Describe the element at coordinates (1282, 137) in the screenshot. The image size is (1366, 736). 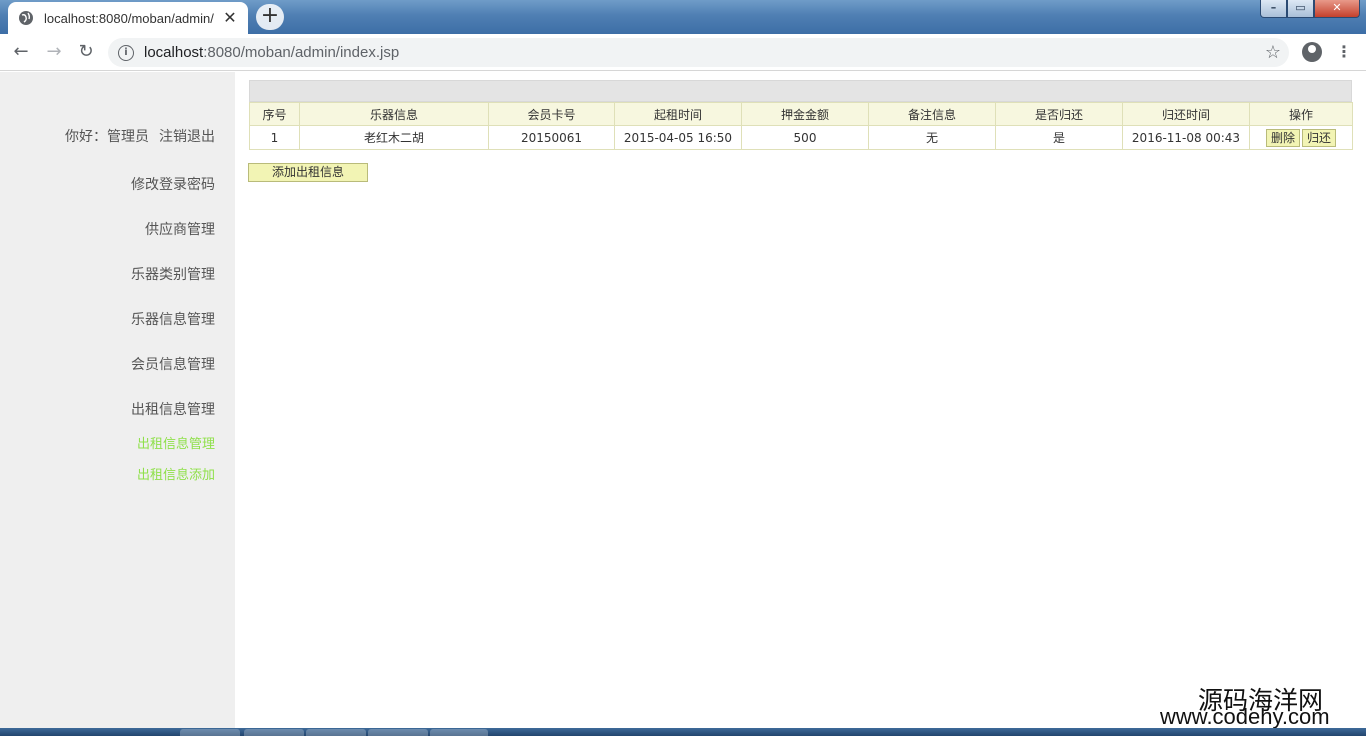
I see `delete-button: 删除` at that location.